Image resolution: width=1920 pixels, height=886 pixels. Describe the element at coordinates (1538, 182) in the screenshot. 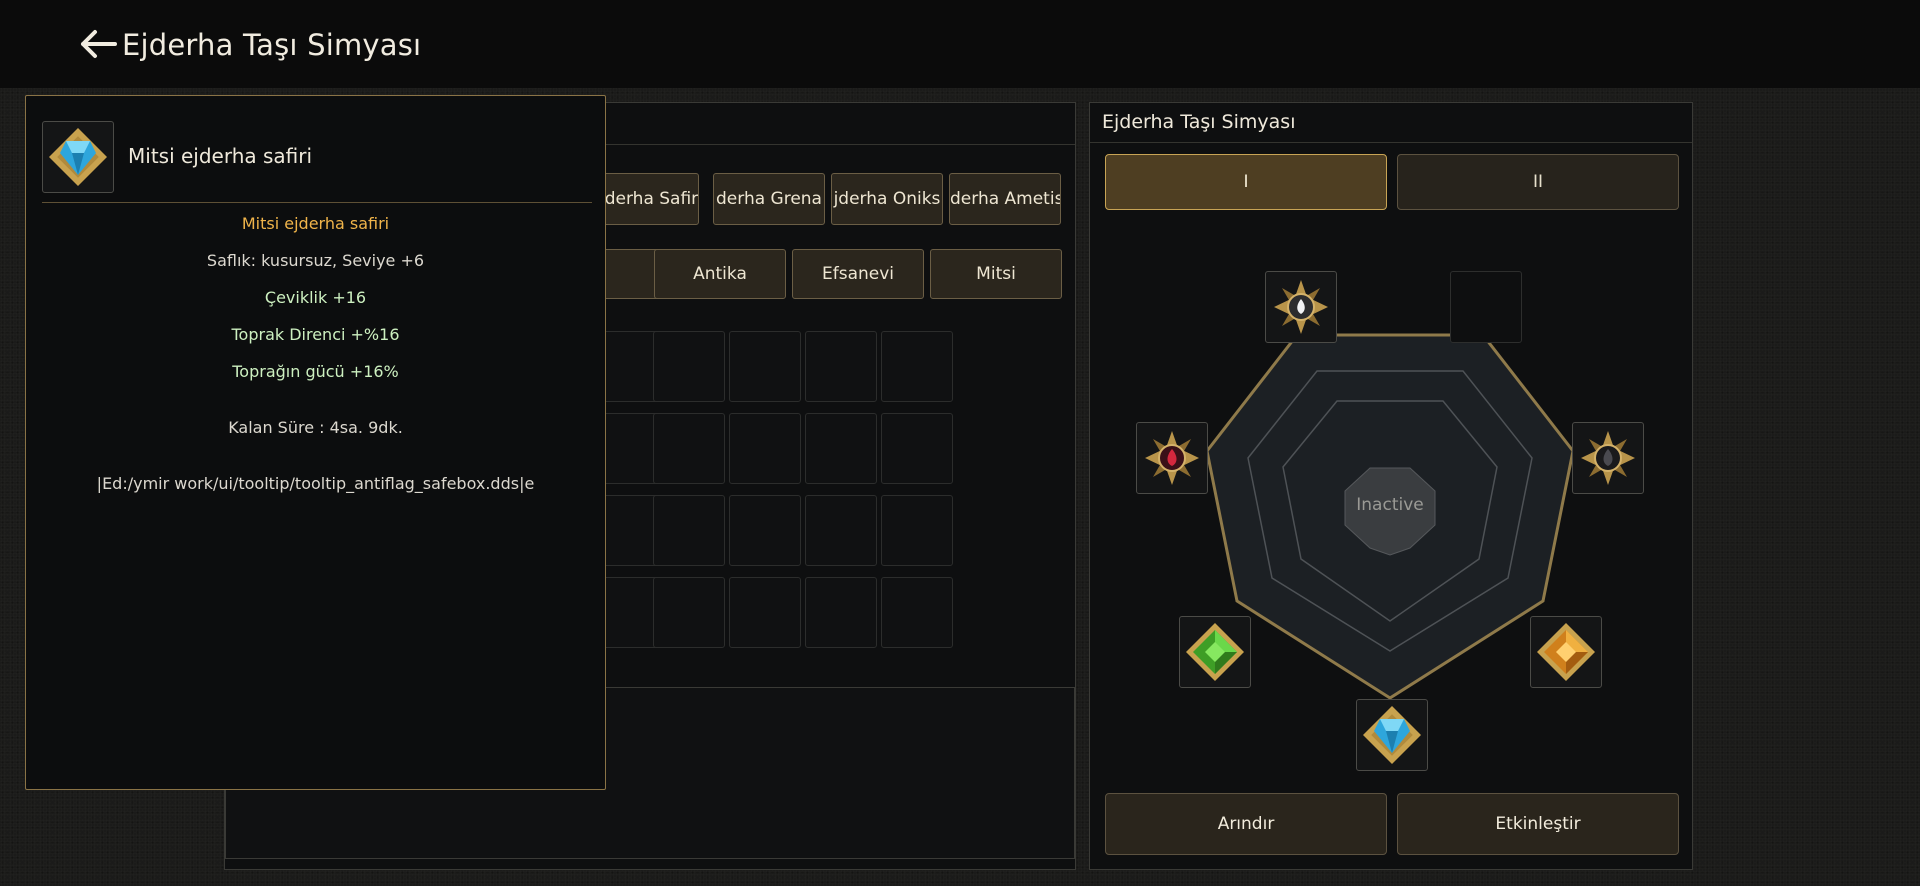

I see `tab-tier-2: II` at that location.